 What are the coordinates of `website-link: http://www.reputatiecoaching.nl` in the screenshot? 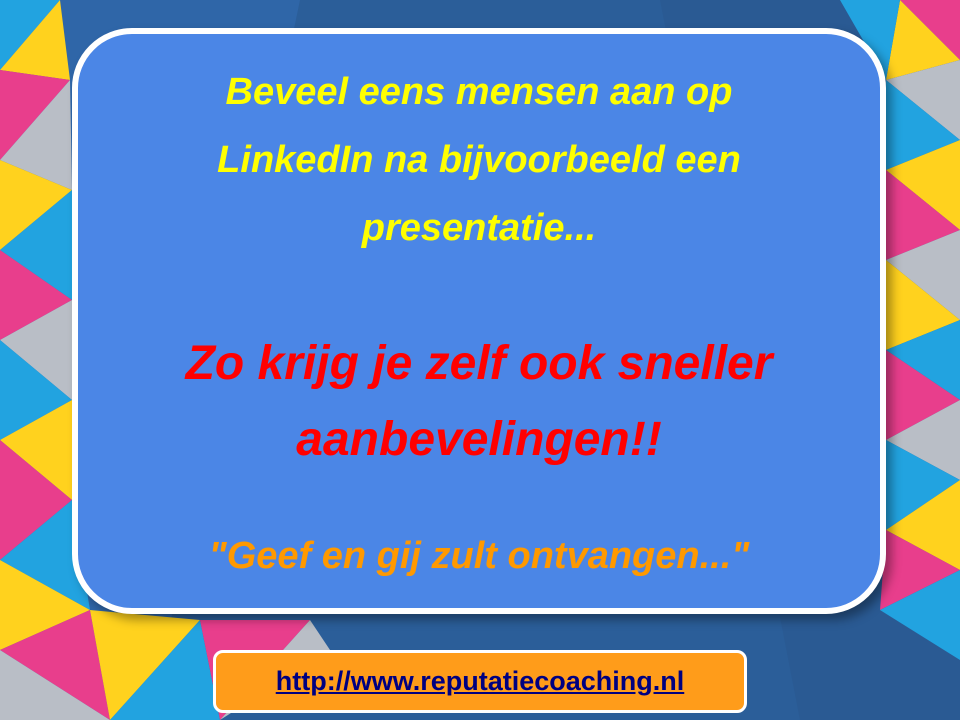 It's located at (480, 681).